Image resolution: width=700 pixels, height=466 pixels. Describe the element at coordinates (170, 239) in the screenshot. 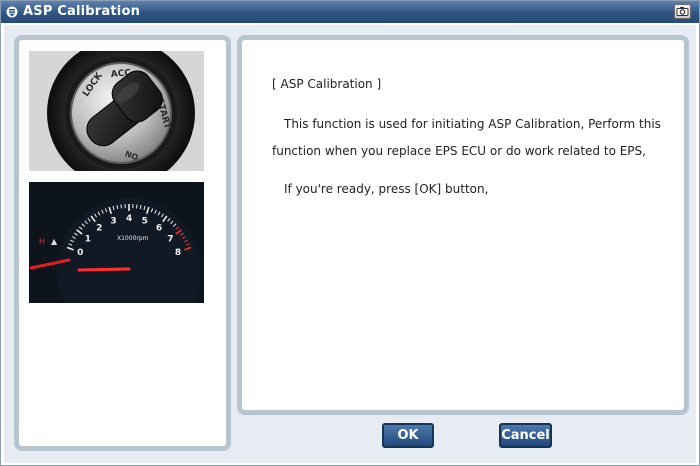

I see `tachometer-tick-label: 7` at that location.